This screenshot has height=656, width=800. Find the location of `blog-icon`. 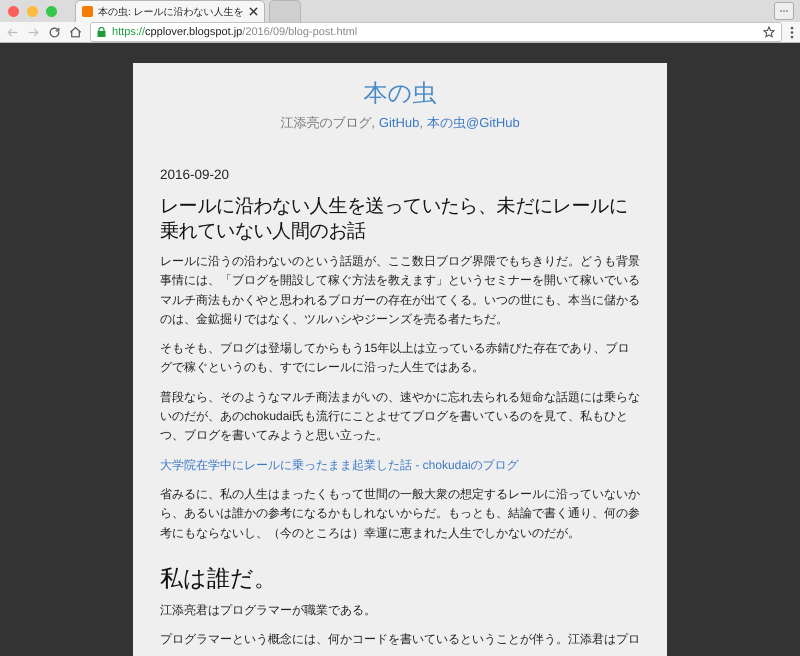

blog-icon is located at coordinates (87, 11).